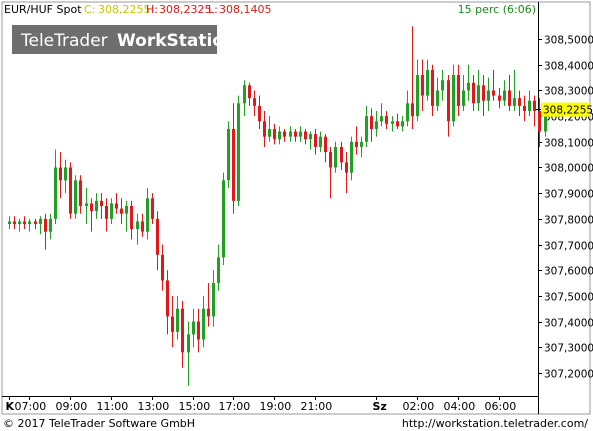 Image resolution: width=593 pixels, height=431 pixels. What do you see at coordinates (568, 247) in the screenshot?
I see `y-tick-label: 307,7000` at bounding box center [568, 247].